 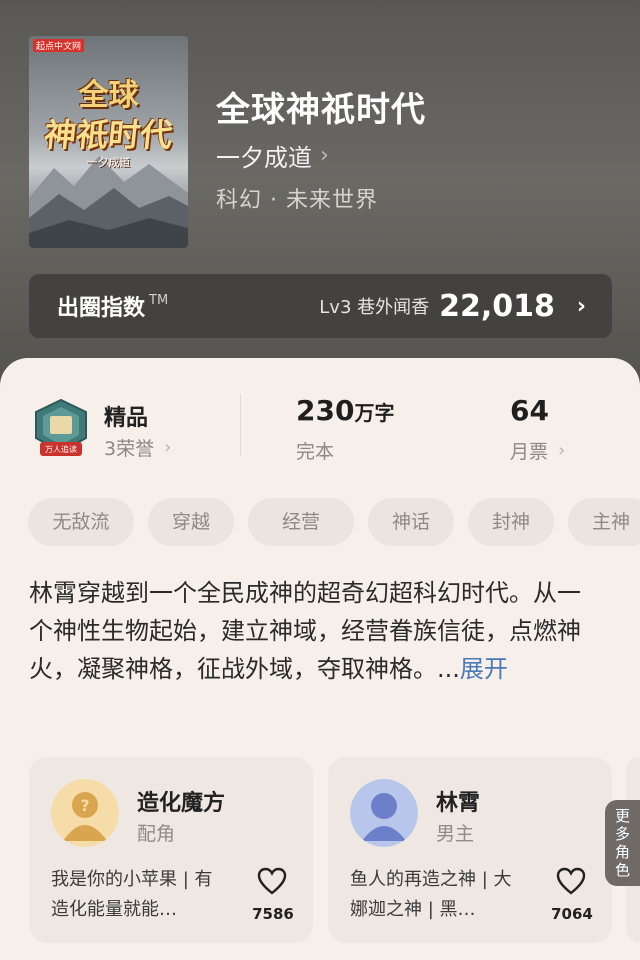 What do you see at coordinates (156, 834) in the screenshot?
I see `role-type: 配角` at bounding box center [156, 834].